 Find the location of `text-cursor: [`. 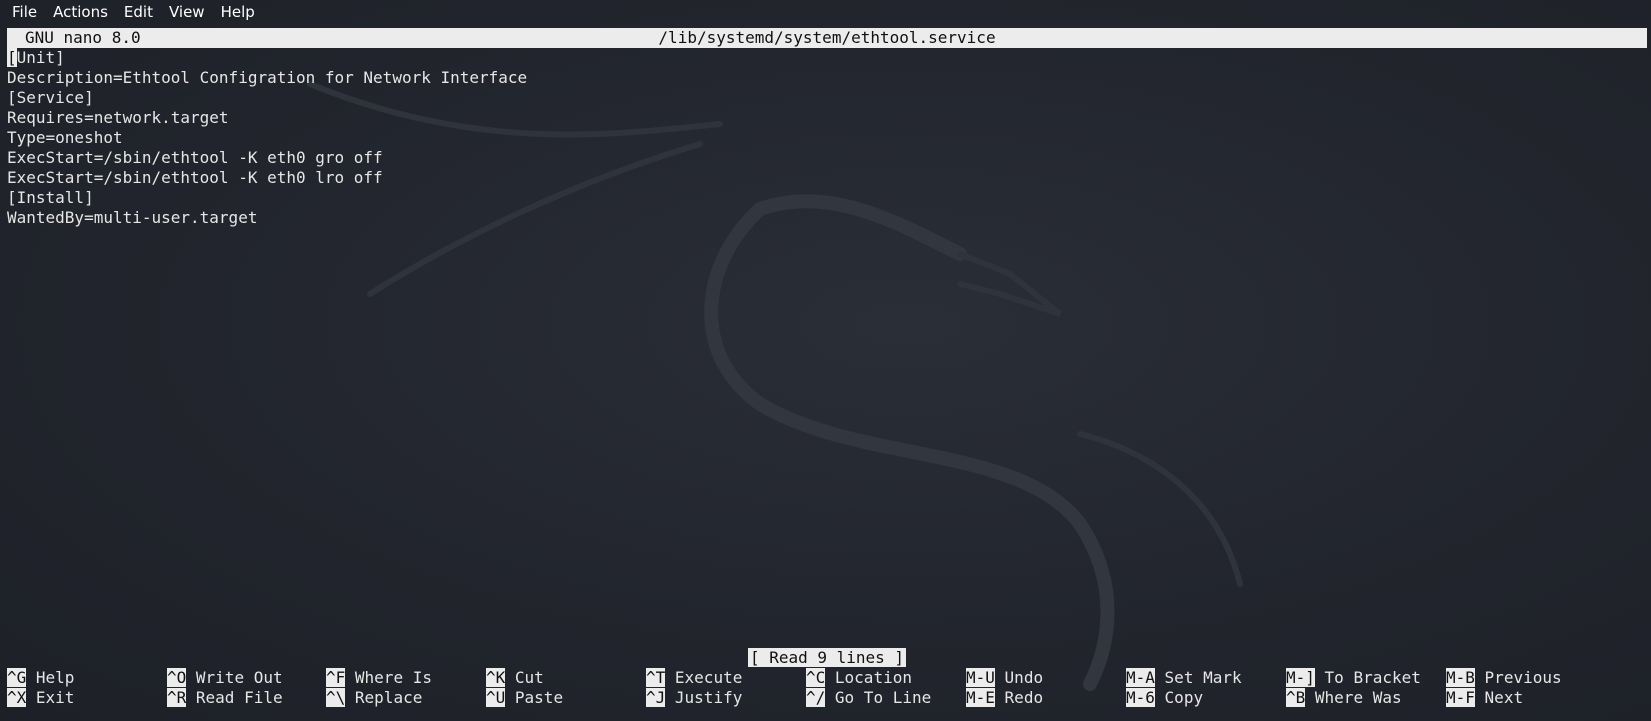

text-cursor: [ is located at coordinates (12, 57).